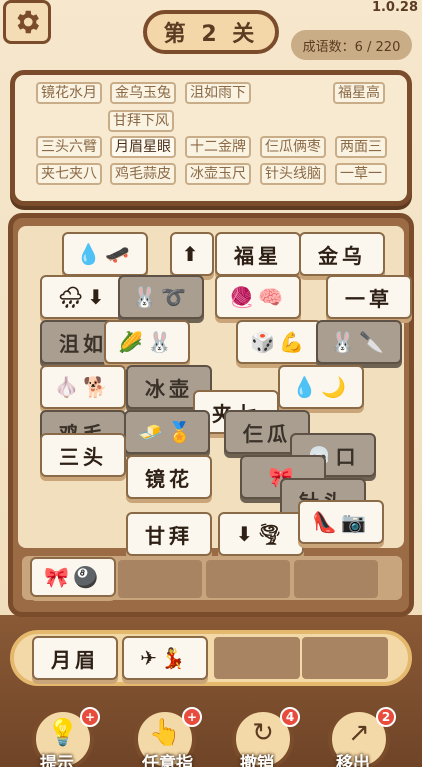 This screenshot has height=767, width=422. Describe the element at coordinates (105, 254) in the screenshot. I see `board-tile: 💧🛹` at that location.